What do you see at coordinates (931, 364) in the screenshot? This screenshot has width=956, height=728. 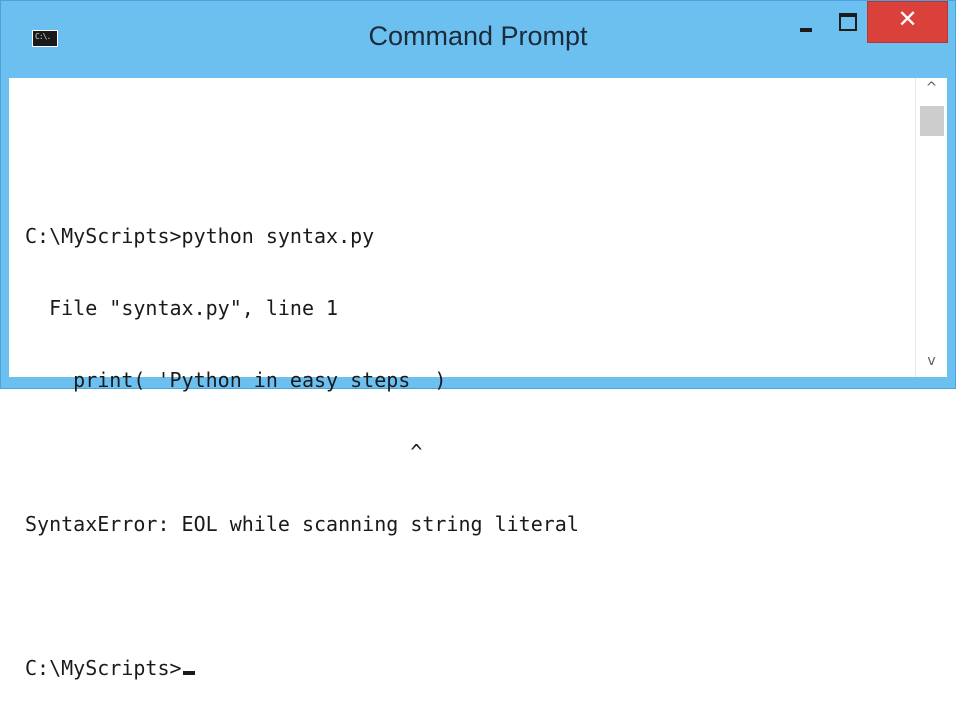 I see `scroll-down-icon: v` at bounding box center [931, 364].